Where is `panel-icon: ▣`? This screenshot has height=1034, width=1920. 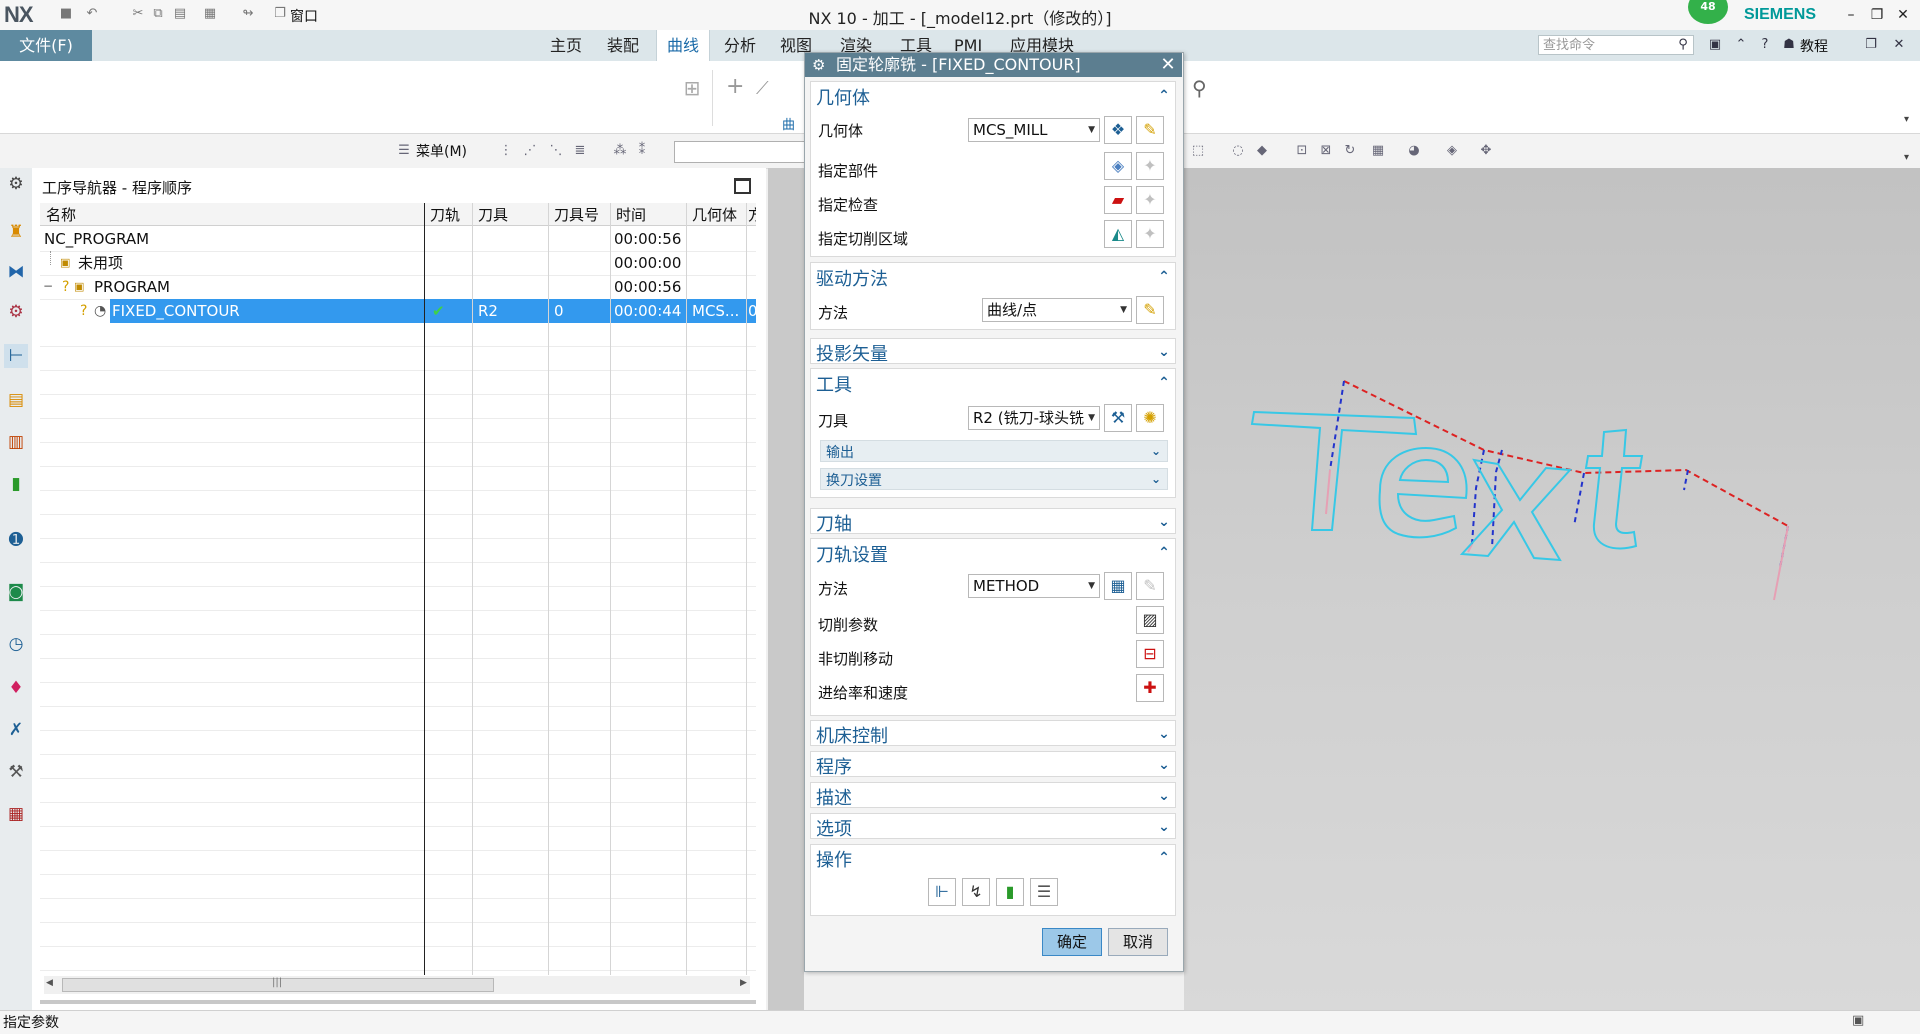
panel-icon: ▣ is located at coordinates (1715, 45).